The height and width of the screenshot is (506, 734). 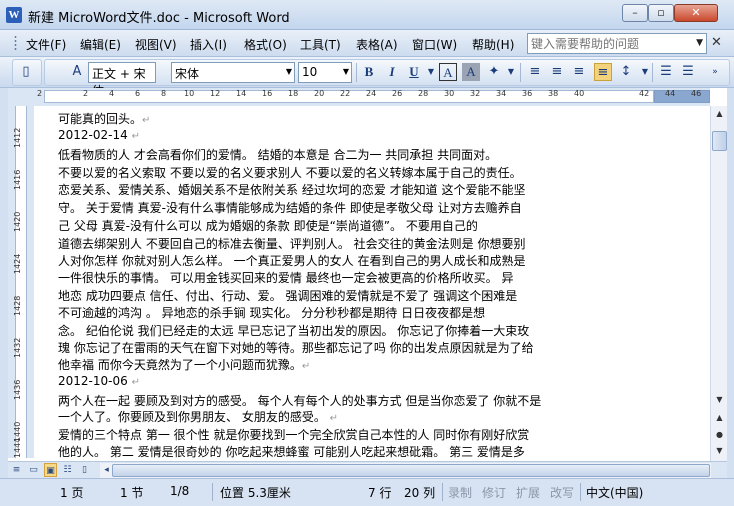 I want to click on menu-format: 格式(O), so click(x=265, y=44).